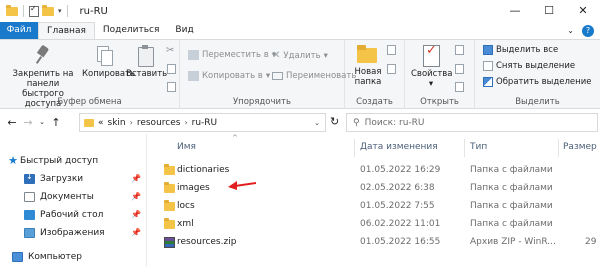 The width and height of the screenshot is (600, 267). I want to click on select-none-button: Снять выделение, so click(529, 66).